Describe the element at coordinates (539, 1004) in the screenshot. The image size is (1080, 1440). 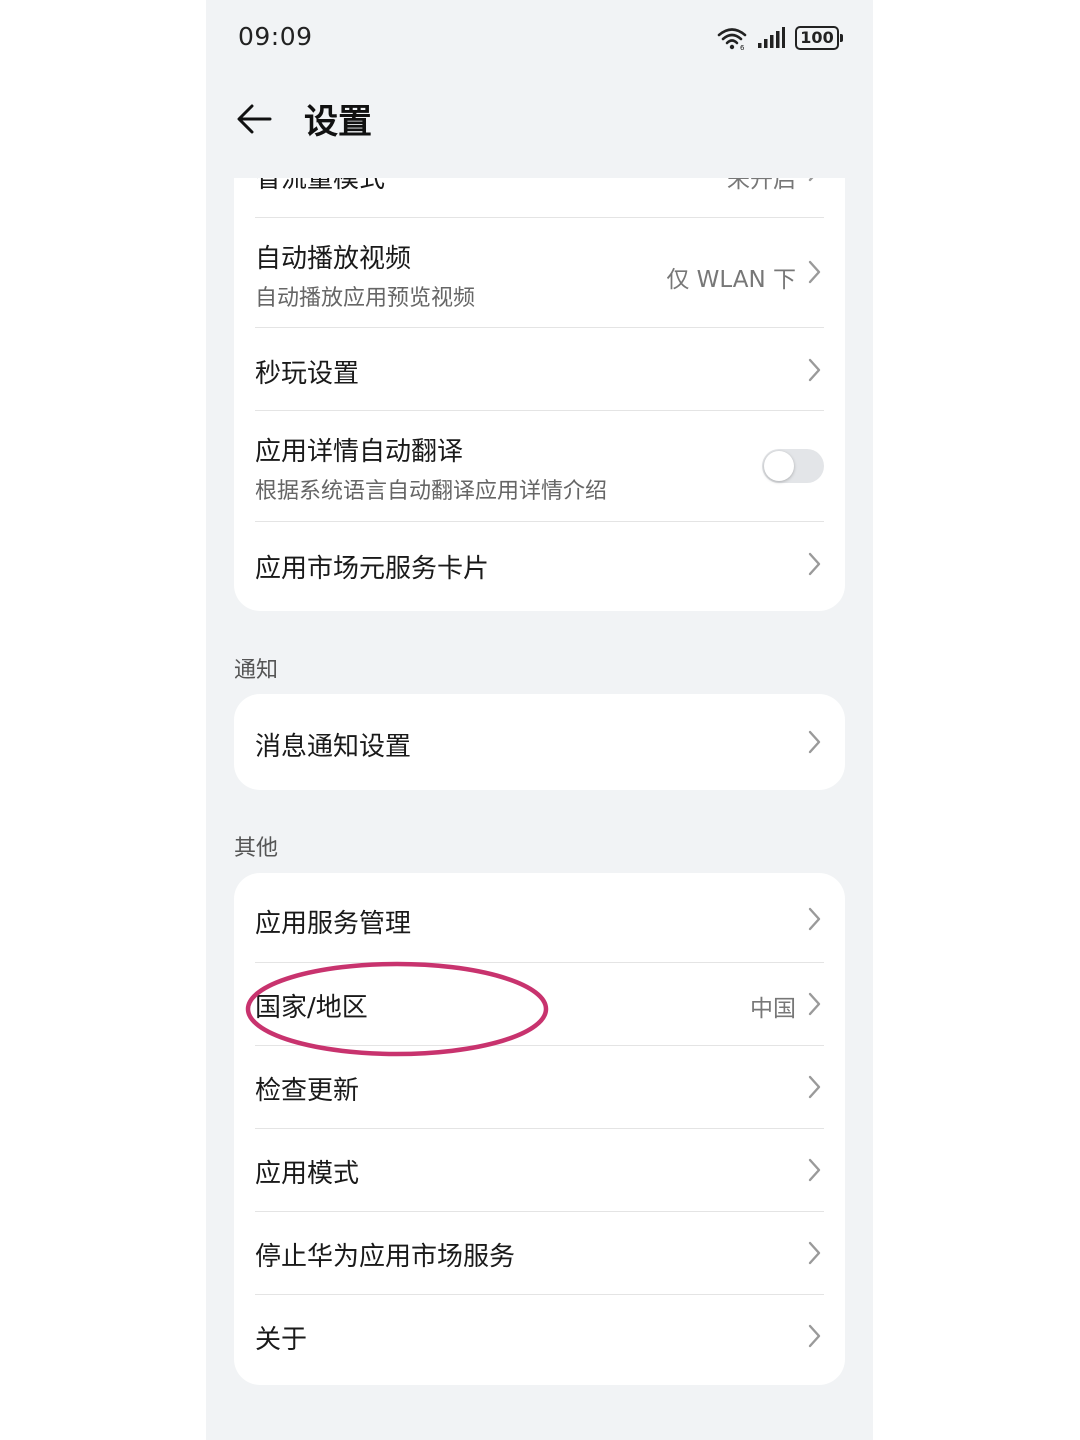
I see `settings-row-country-region: 国家/地区 中国` at that location.